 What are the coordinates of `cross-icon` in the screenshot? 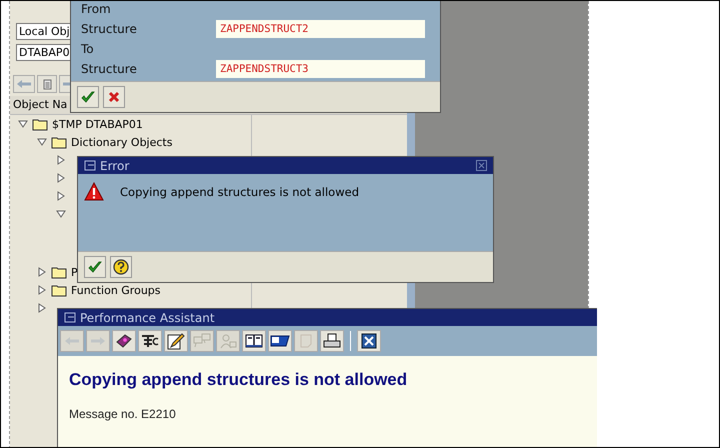 It's located at (114, 97).